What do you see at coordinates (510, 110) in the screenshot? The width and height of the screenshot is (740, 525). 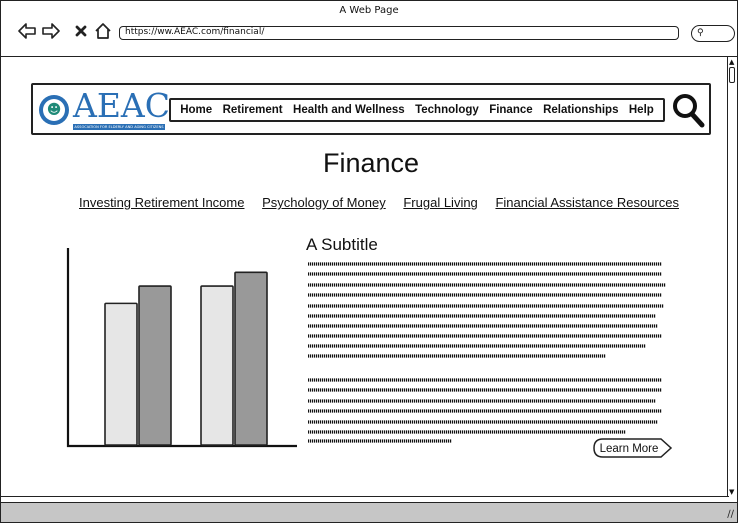 I see `nav-item-finance: Finance` at bounding box center [510, 110].